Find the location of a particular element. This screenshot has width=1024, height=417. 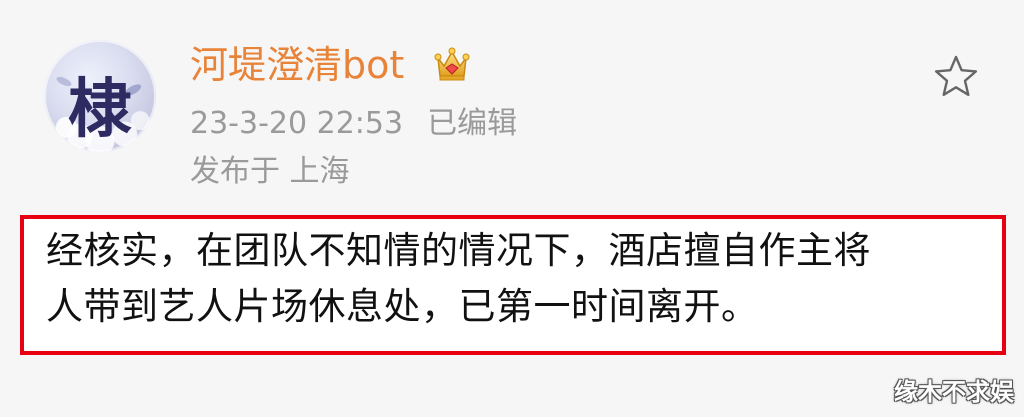

post-location: 发布于 上海 is located at coordinates (270, 171).